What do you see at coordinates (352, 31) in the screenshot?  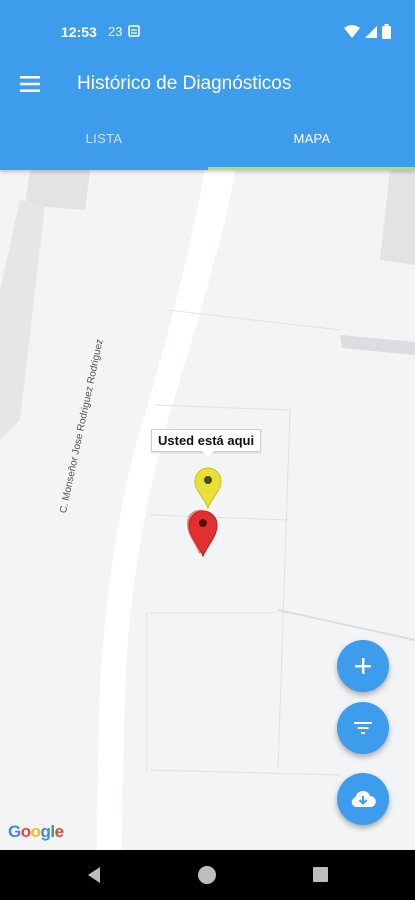 I see `wifi-icon` at bounding box center [352, 31].